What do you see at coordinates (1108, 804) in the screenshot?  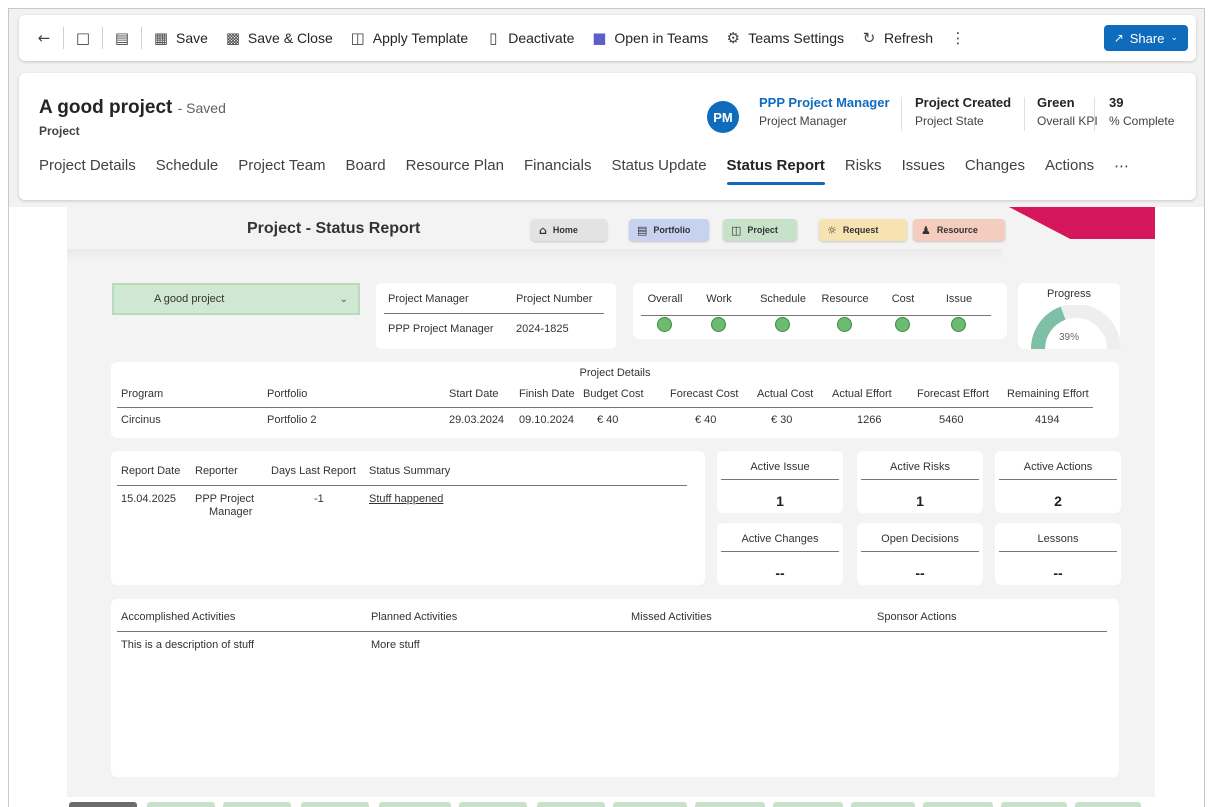 I see `page-tab-stakeholder: Stakeholder` at bounding box center [1108, 804].